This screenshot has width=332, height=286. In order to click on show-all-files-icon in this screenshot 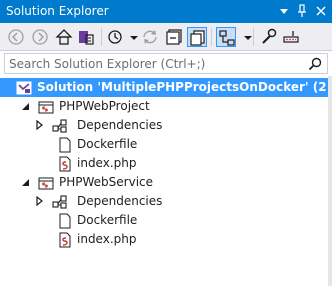, I will do `click(197, 38)`.